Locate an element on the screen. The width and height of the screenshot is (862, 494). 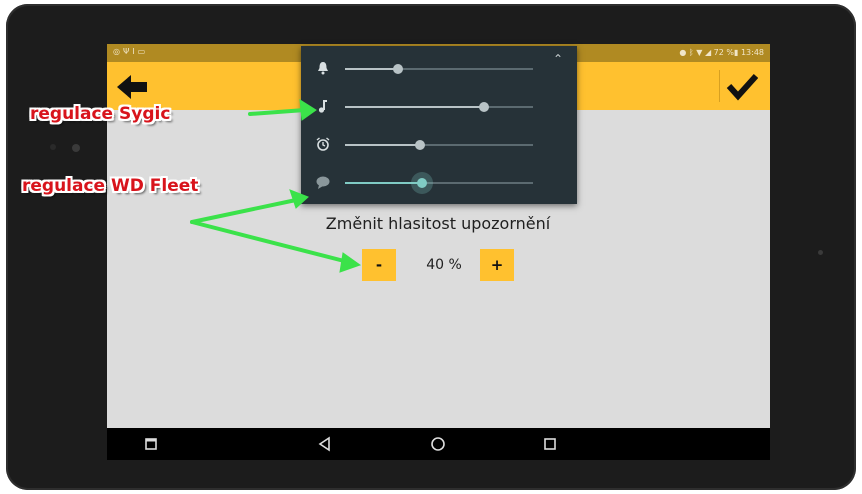
speech-bubble-icon is located at coordinates (323, 182).